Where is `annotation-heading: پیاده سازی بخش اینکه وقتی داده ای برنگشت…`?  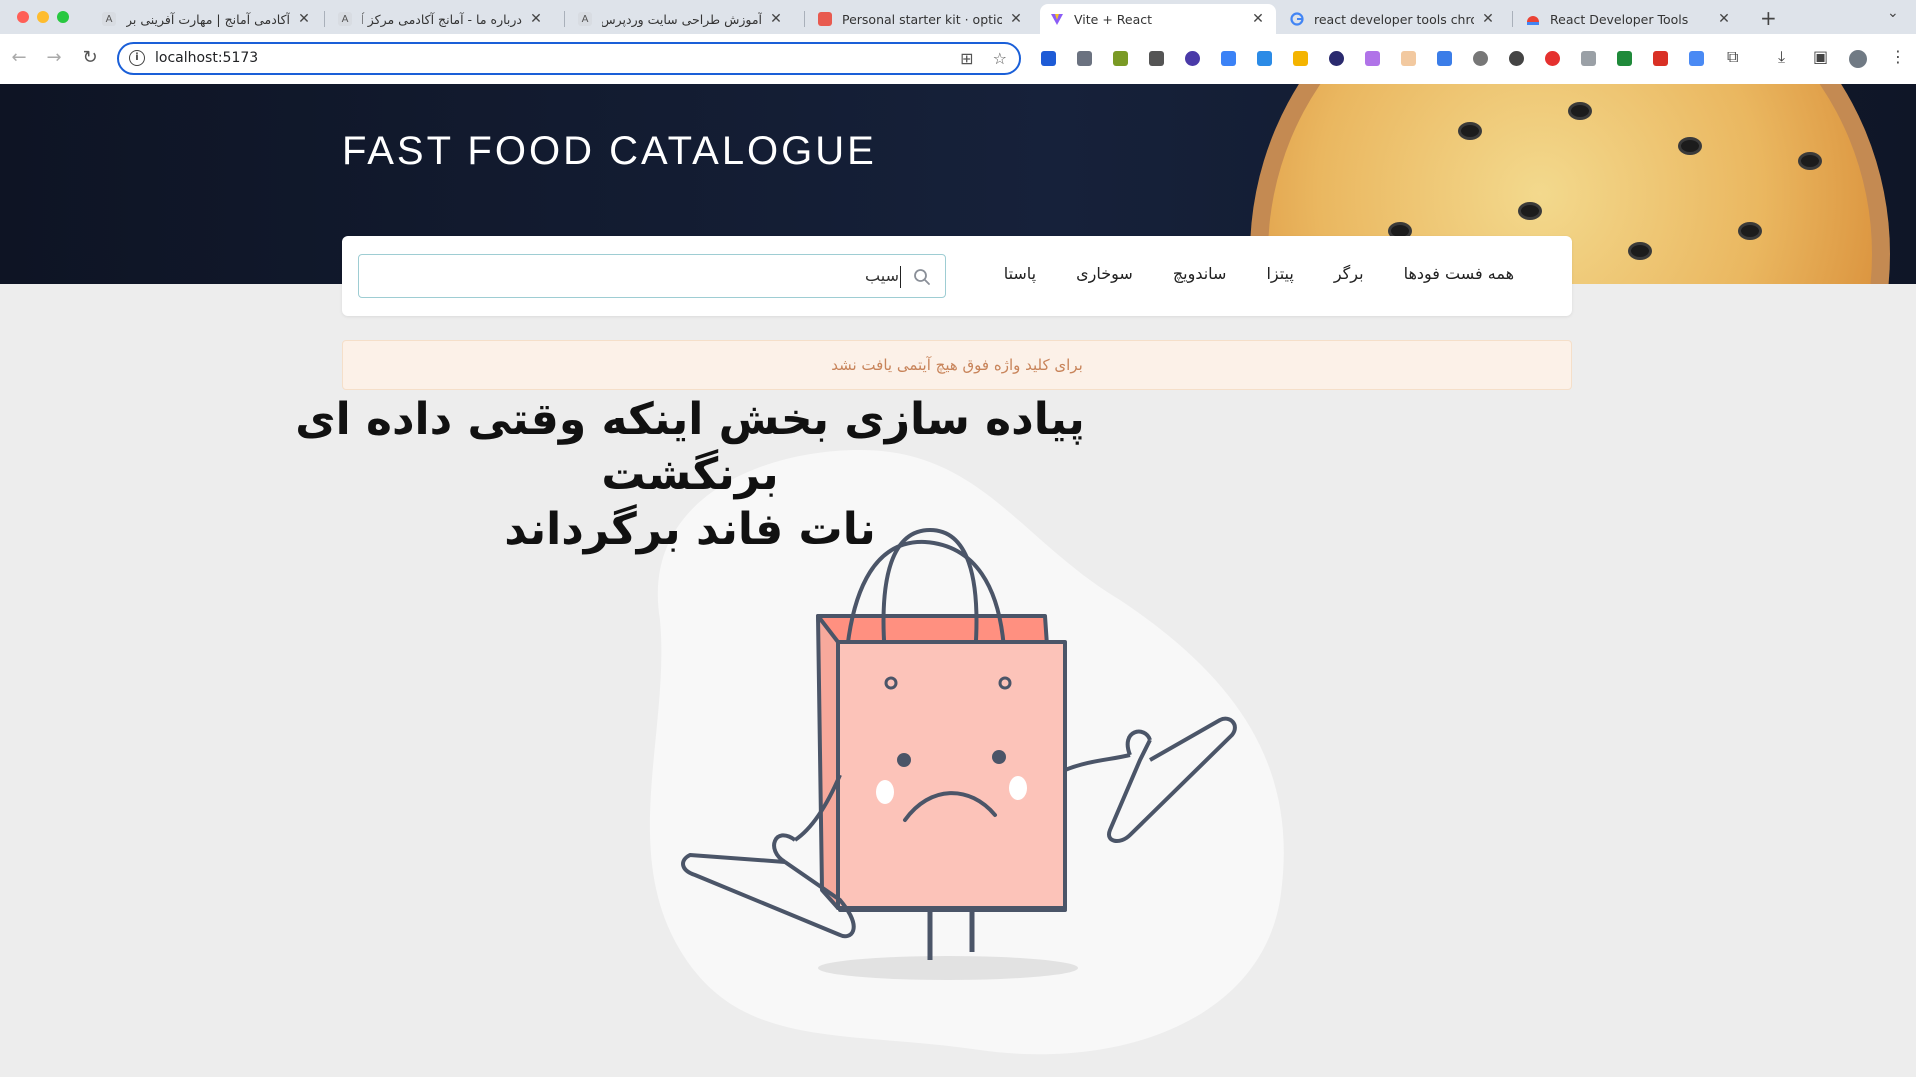
annotation-heading: پیاده سازی بخش اینکه وقتی داده ای برنگشت… is located at coordinates (690, 474).